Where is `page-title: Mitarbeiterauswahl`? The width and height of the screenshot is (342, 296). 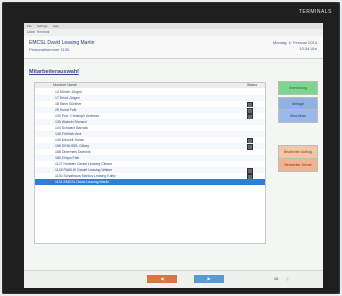
page-title: Mitarbeiterauswahl is located at coordinates (54, 72).